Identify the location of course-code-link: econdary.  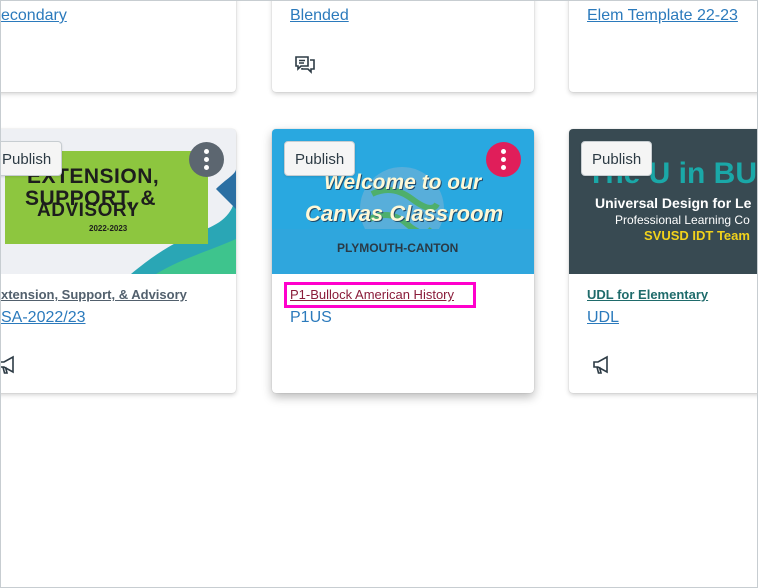
(34, 16).